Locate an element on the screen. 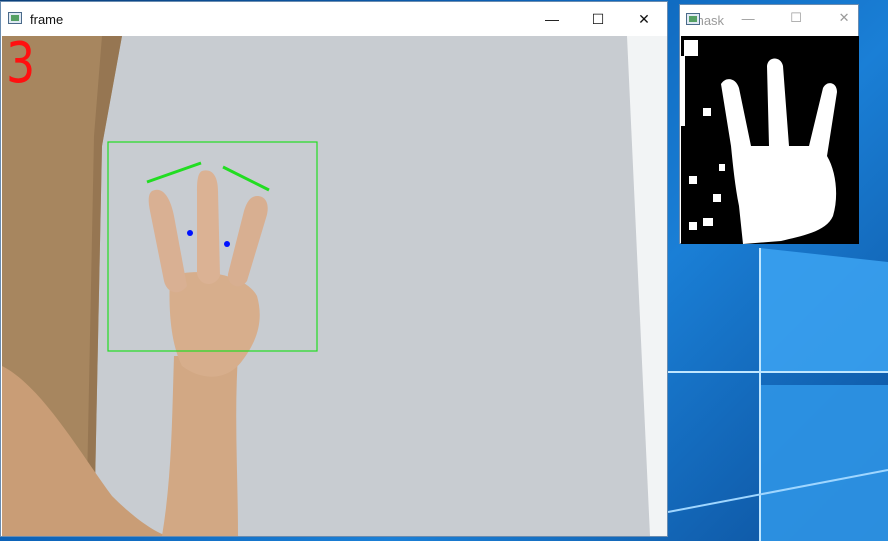 This screenshot has width=888, height=541. finger-count-label: 3 is located at coordinates (21, 66).